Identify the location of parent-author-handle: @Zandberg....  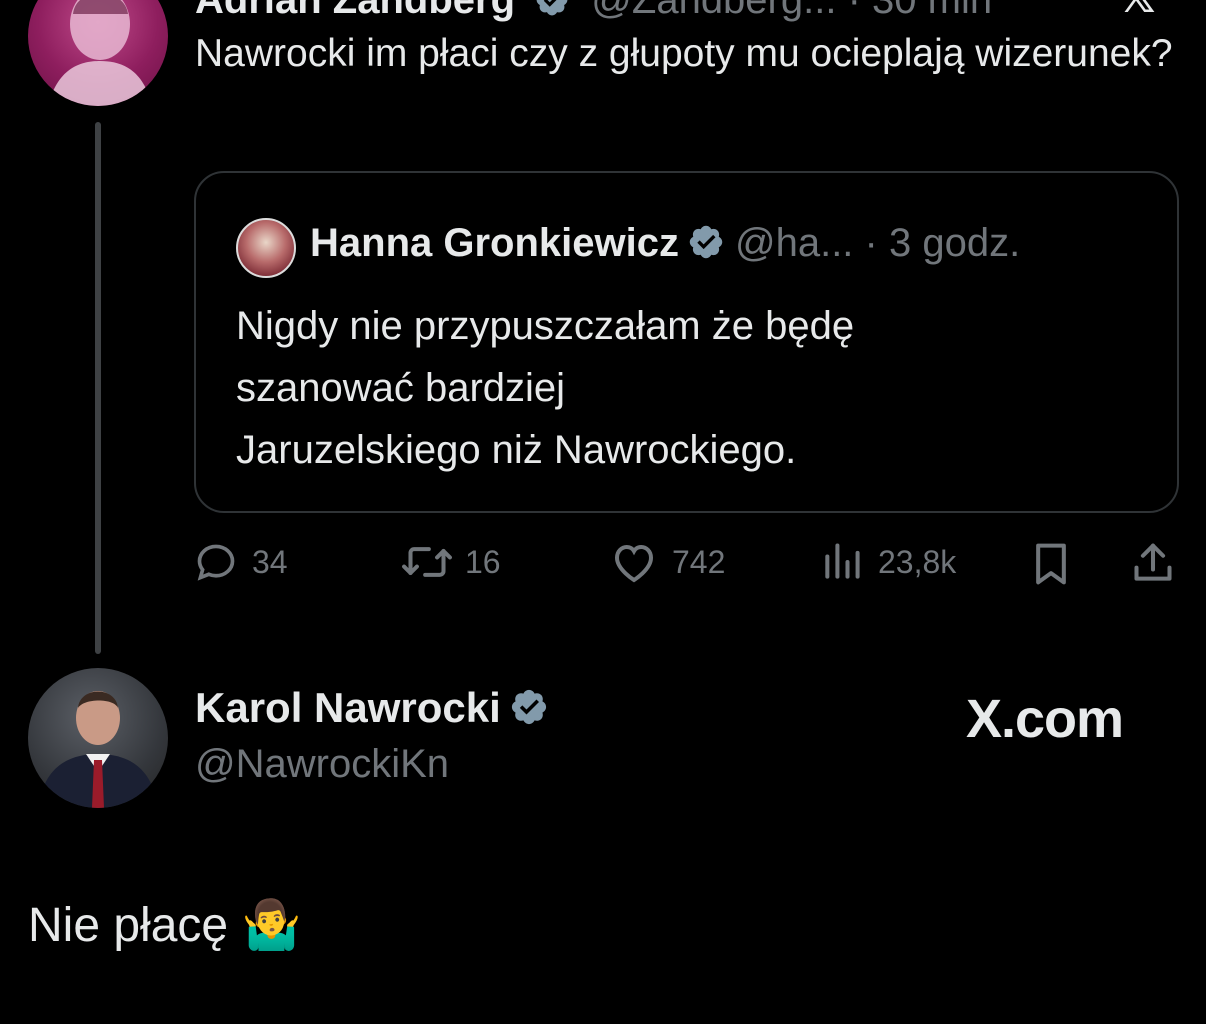
(713, 11).